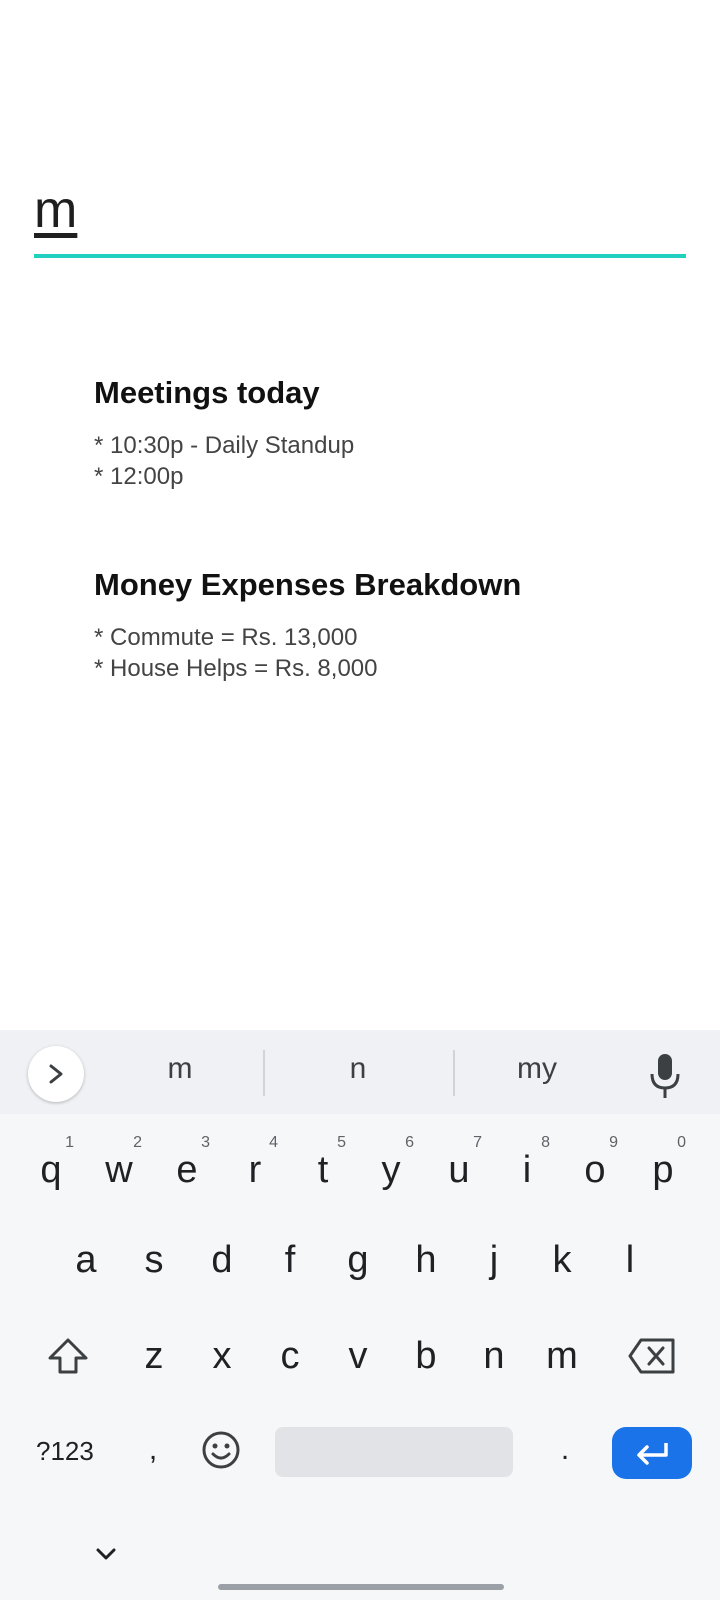  Describe the element at coordinates (86, 1260) in the screenshot. I see `key-a: a` at that location.